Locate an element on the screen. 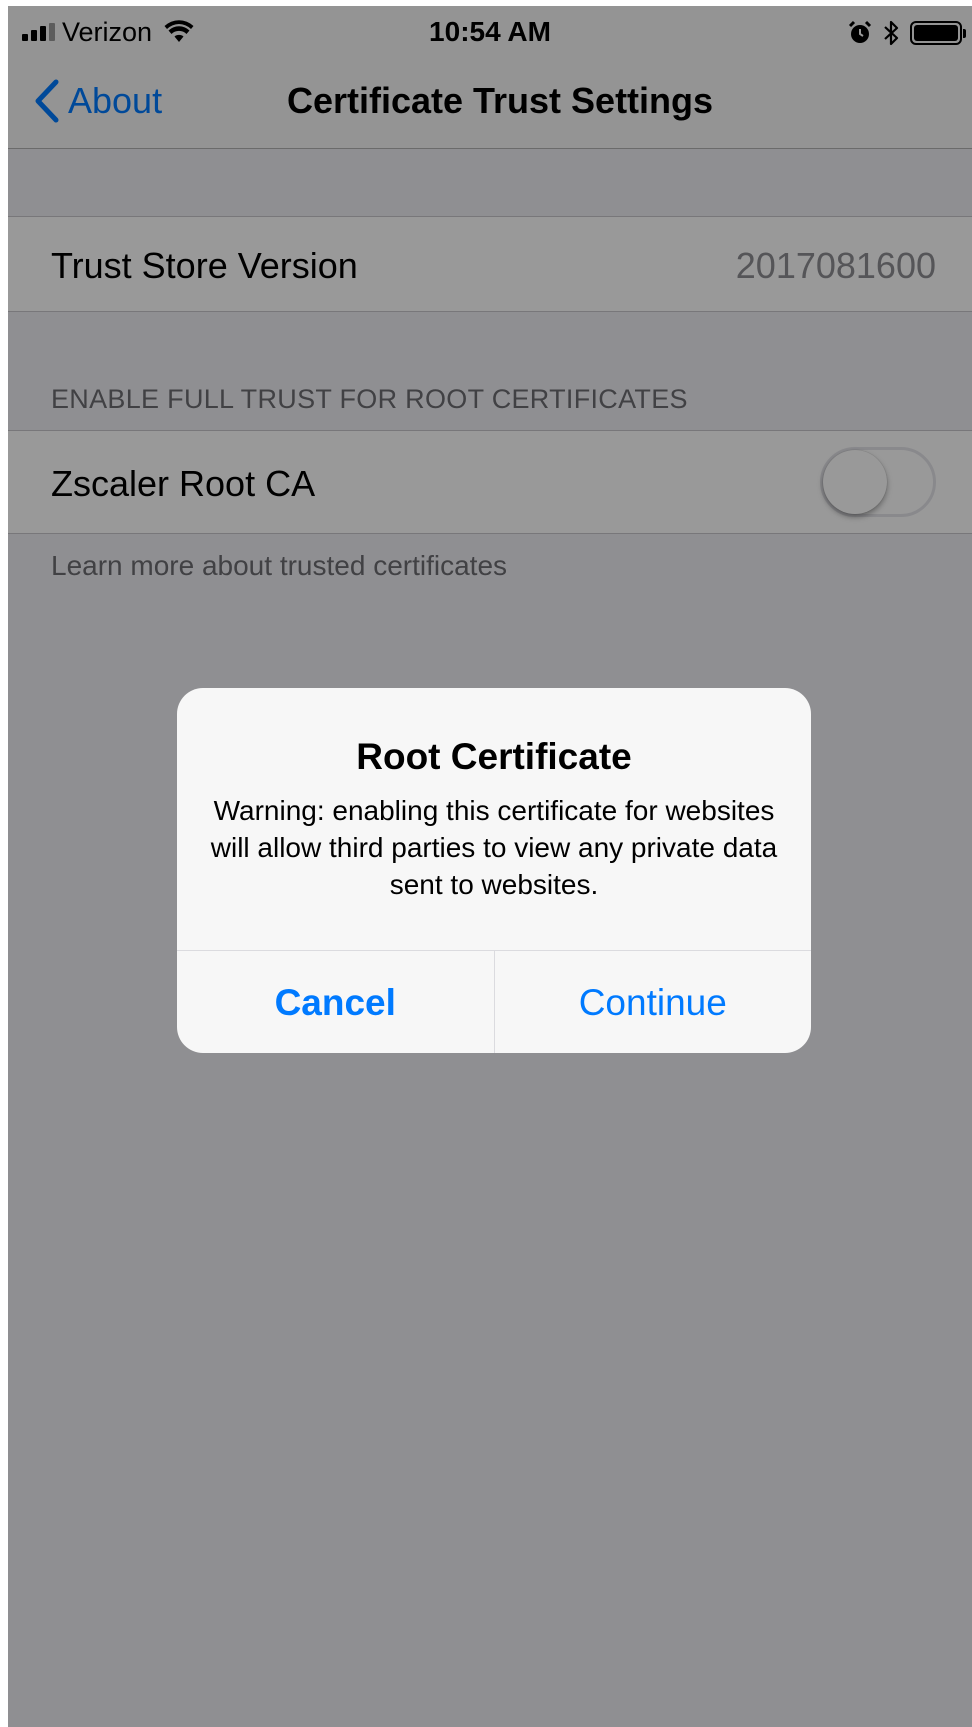  cancel-button: Cancel is located at coordinates (336, 1002).